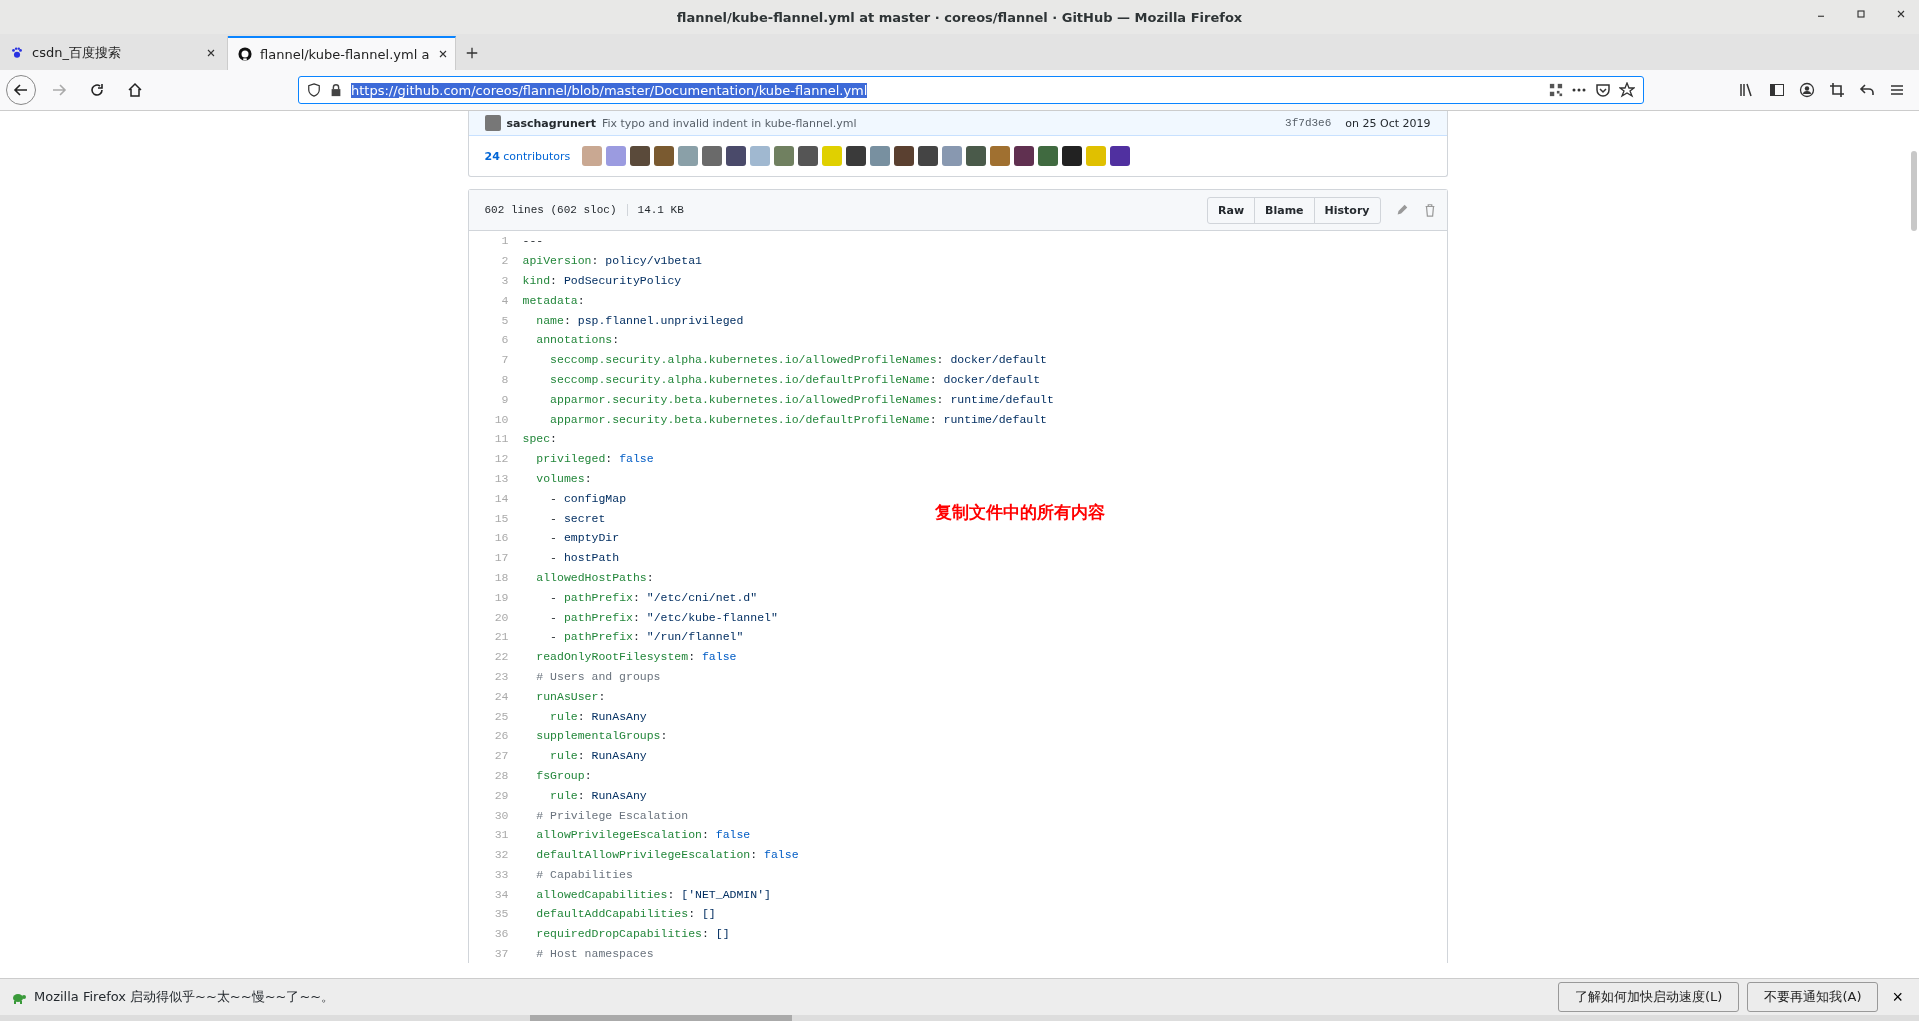  What do you see at coordinates (632, 934) in the screenshot?
I see `code-line: requiredDropCapabilities: []` at bounding box center [632, 934].